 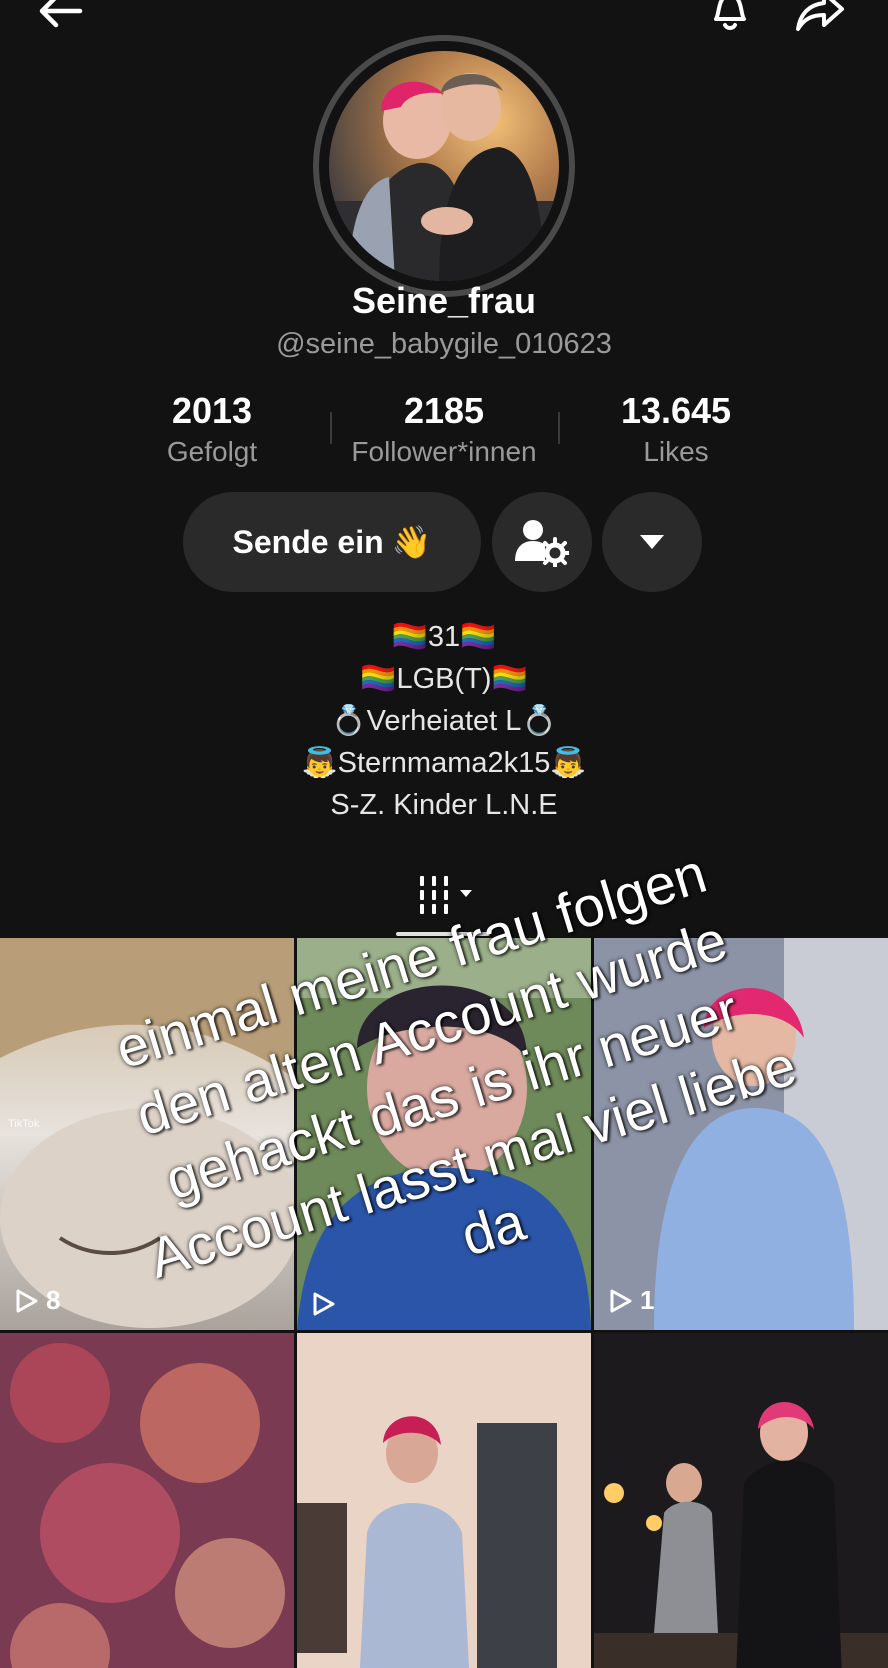 I want to click on bio-line: 🏳️‍🌈LGB(T)🏳️‍🌈, so click(x=444, y=679).